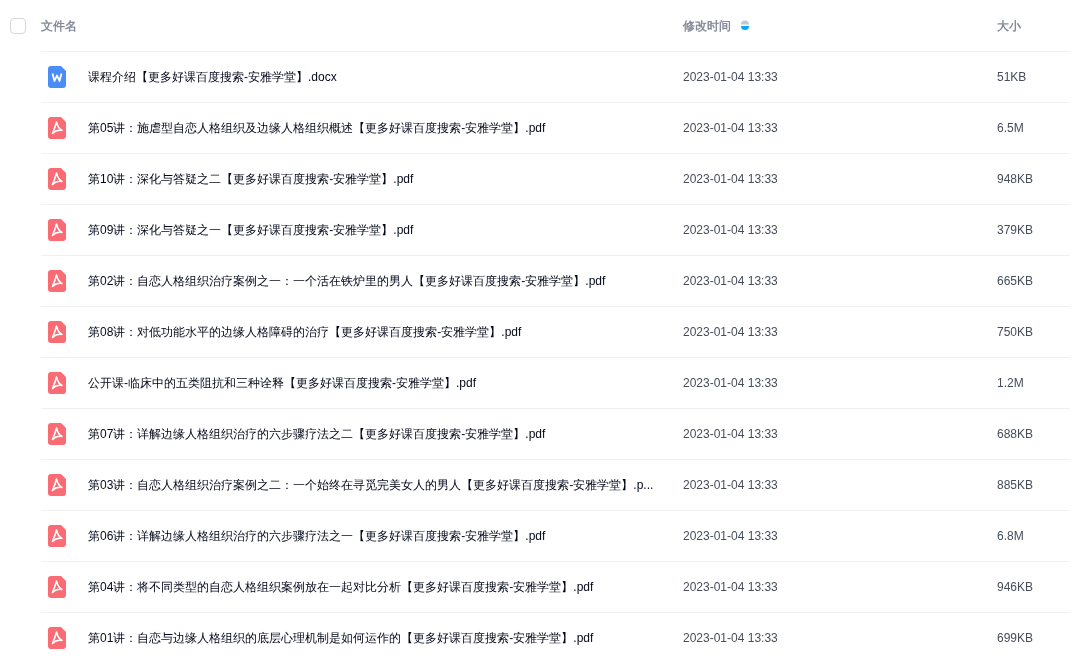 This screenshot has width=1075, height=671. I want to click on file-name: 第08讲：对低功能水平的边缘人格障碍的治疗【更多好课百度搜索-安雅学堂】.pdf, so click(385, 332).